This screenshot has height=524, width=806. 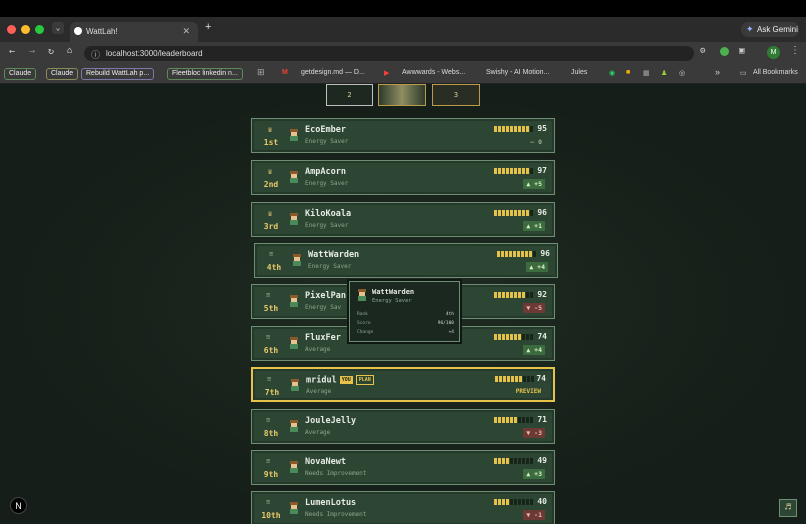 I want to click on close-tab-icon: ✕, so click(x=186, y=31).